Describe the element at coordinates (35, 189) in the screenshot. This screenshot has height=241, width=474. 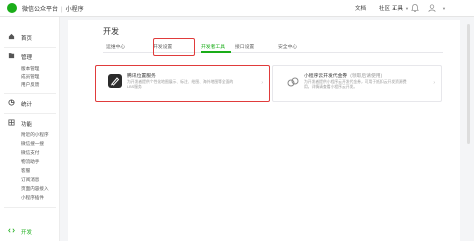
I see `sidebar-item-content: 页面内容接入` at that location.